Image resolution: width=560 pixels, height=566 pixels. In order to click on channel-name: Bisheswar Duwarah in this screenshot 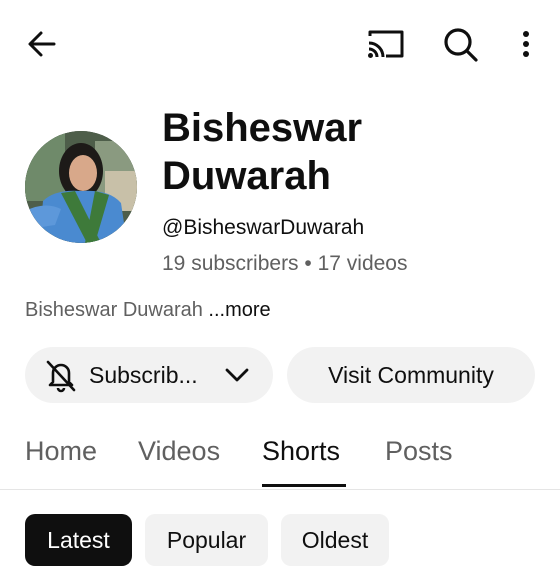, I will do `click(262, 152)`.